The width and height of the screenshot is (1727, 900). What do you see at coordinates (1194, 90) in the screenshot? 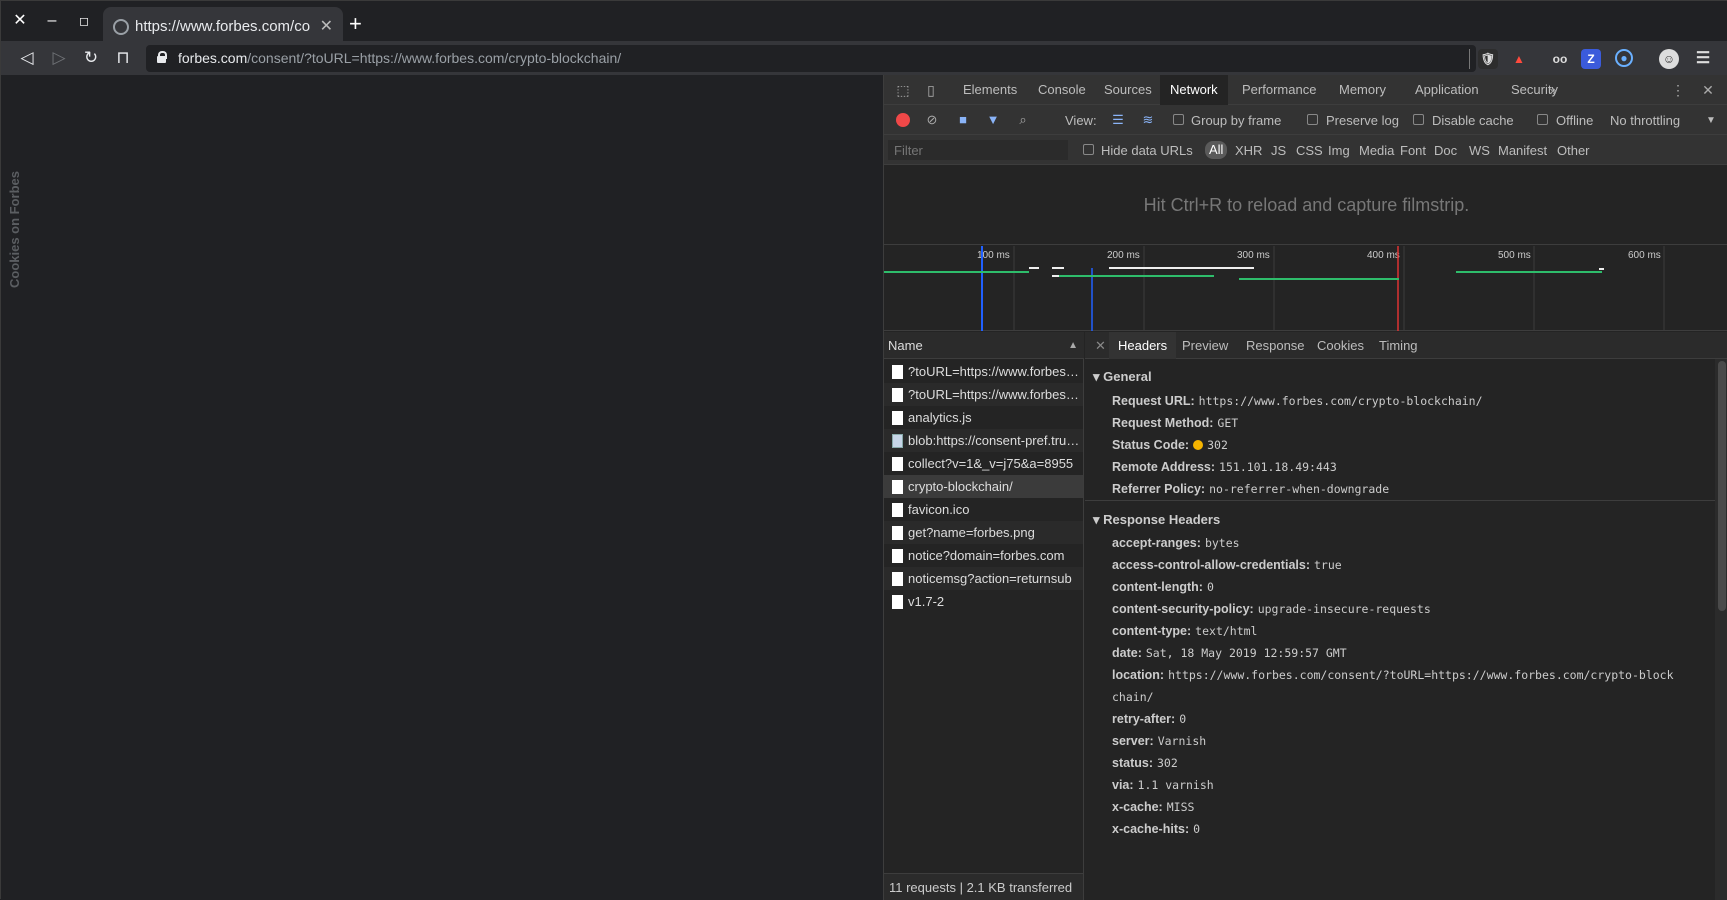
I see `tab-network: Network` at bounding box center [1194, 90].